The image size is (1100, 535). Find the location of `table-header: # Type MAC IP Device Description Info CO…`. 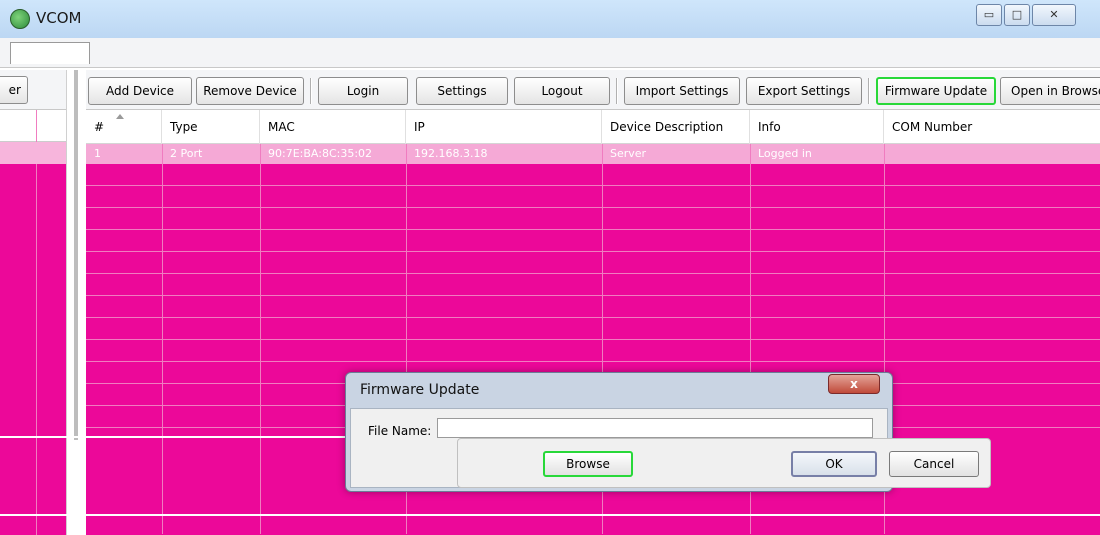

table-header: # Type MAC IP Device Description Info CO… is located at coordinates (593, 127).